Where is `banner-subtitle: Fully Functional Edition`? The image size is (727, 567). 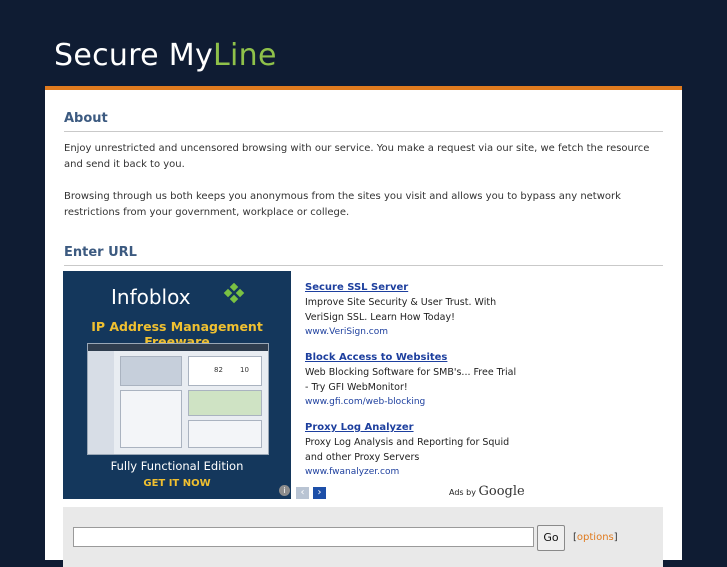
banner-subtitle: Fully Functional Edition is located at coordinates (177, 466).